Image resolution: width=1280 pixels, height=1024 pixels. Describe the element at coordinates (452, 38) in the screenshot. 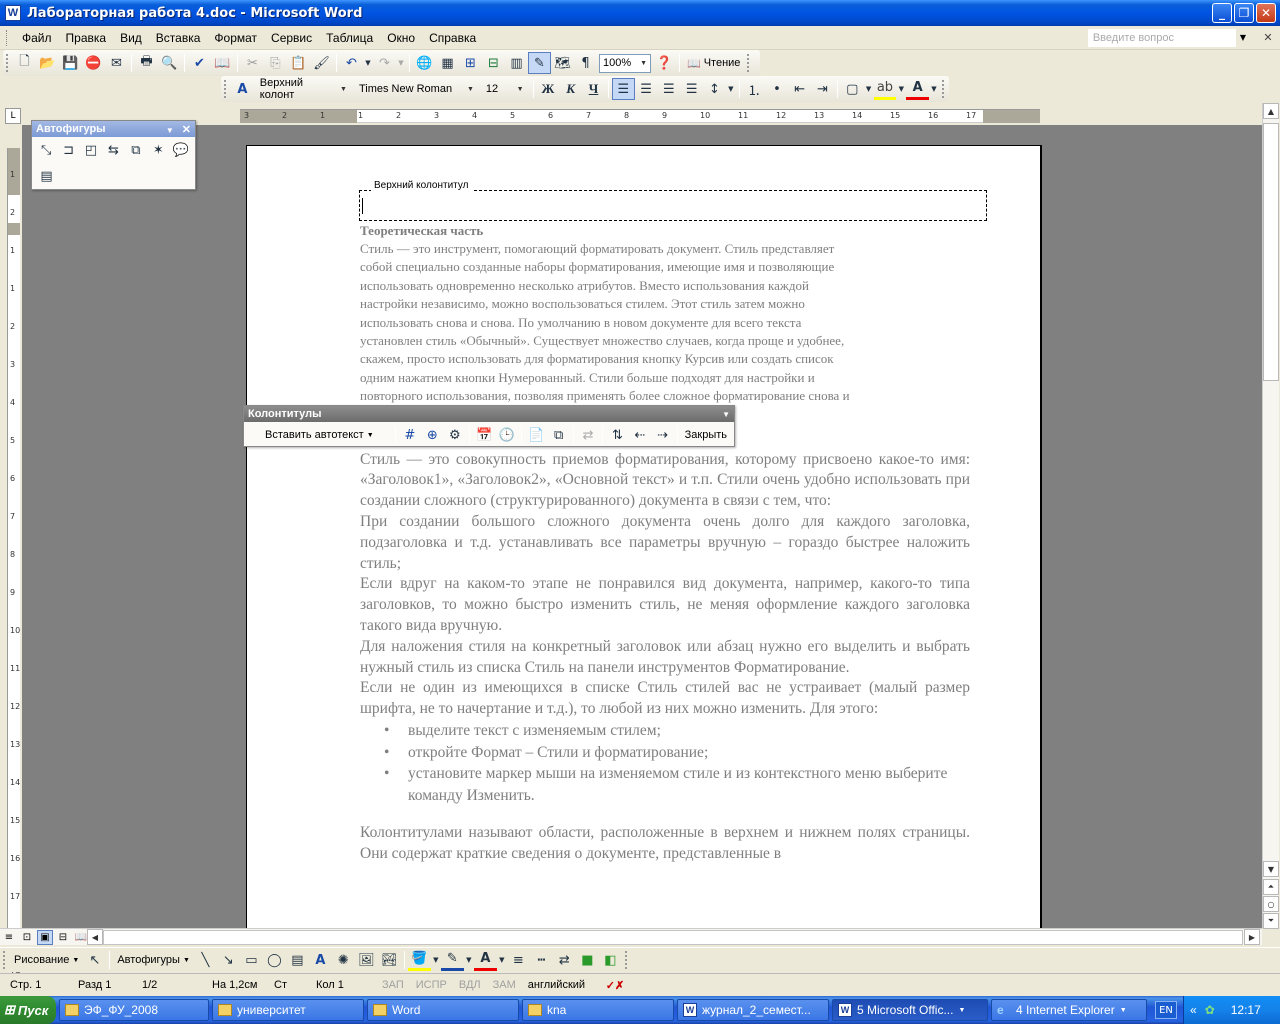

I see `menu-help: Справка` at that location.